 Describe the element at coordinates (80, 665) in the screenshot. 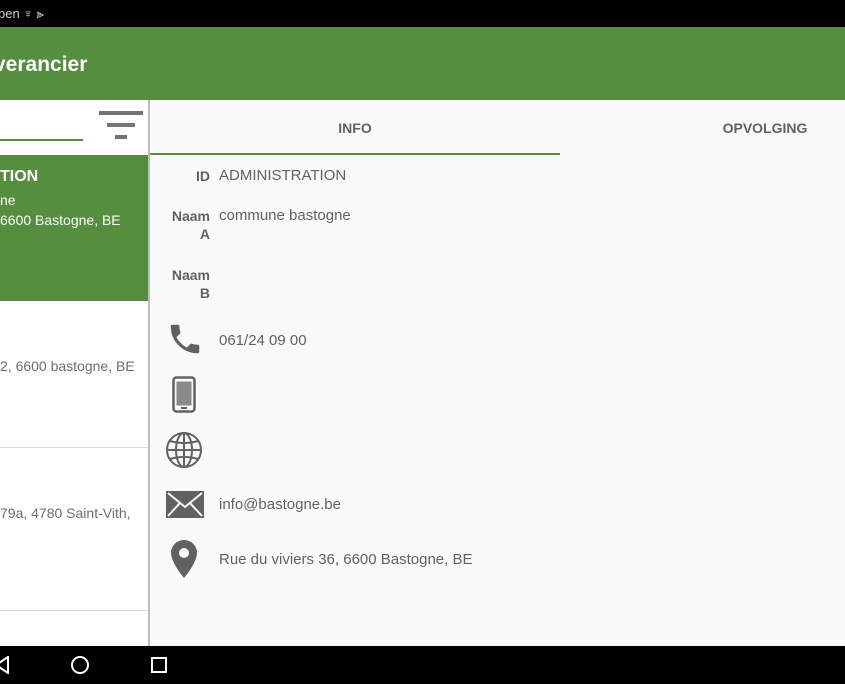

I see `home-icon` at that location.